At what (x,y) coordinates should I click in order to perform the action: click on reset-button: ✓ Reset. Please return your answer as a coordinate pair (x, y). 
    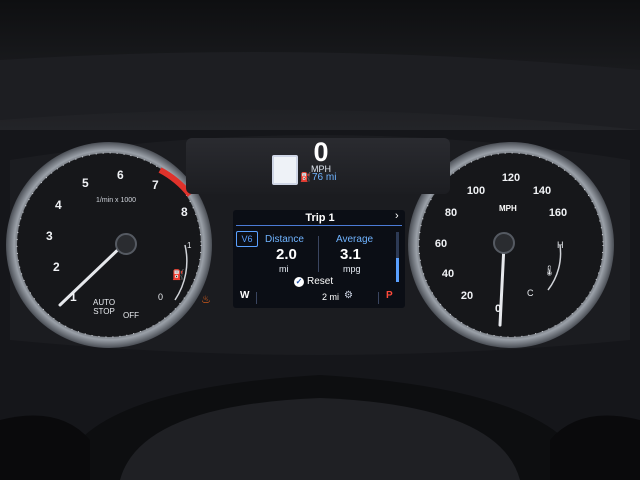
    Looking at the image, I should click on (313, 281).